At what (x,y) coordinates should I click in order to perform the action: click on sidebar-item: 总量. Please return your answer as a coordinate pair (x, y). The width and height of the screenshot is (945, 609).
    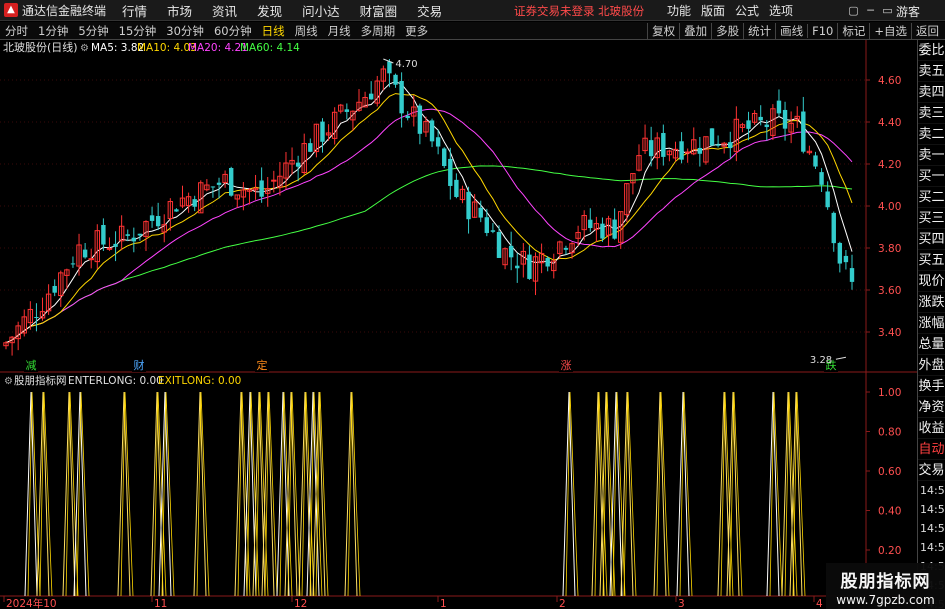
    Looking at the image, I should click on (931, 344).